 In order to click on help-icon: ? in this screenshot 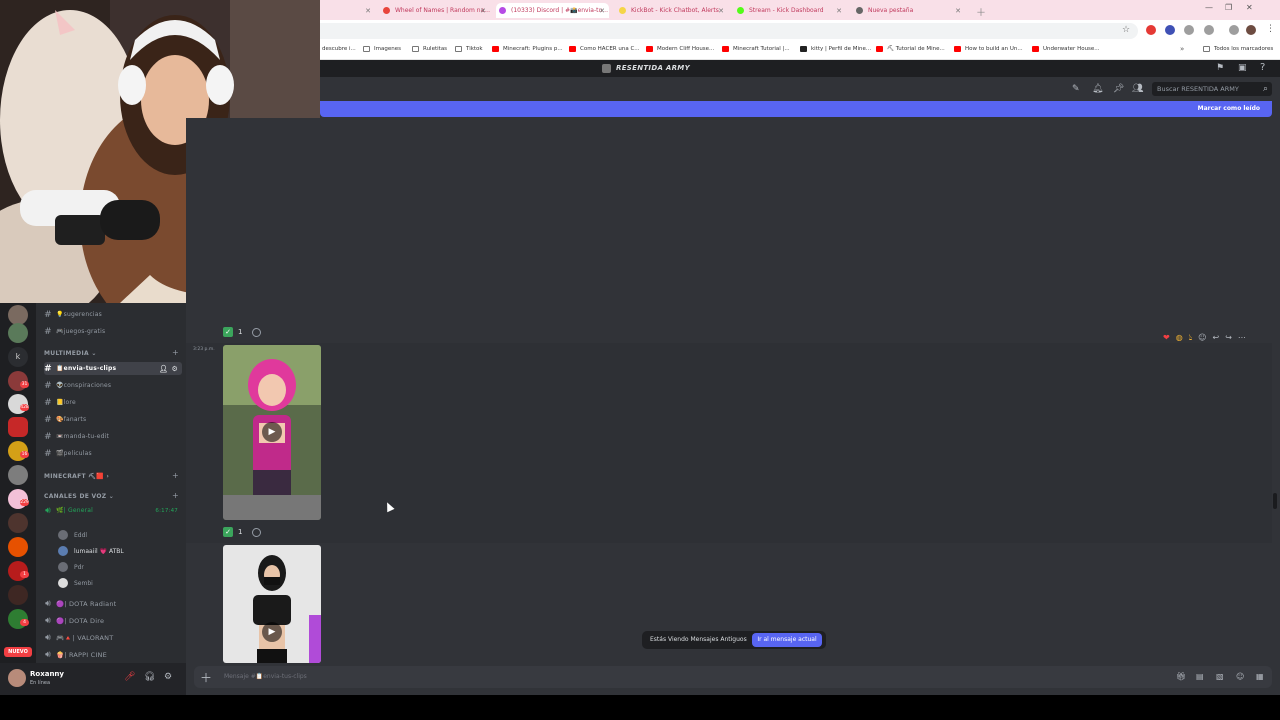, I will do `click(1262, 67)`.